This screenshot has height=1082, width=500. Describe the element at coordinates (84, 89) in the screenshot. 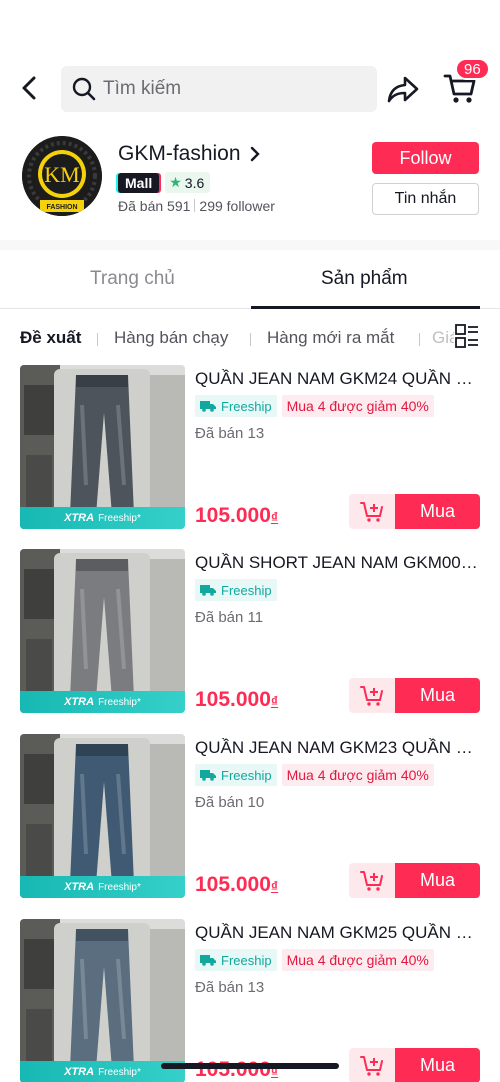

I see `search-icon` at that location.